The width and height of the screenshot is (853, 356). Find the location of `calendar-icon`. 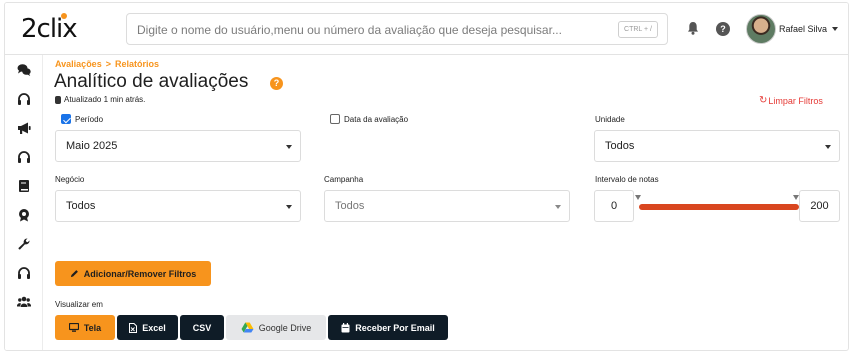

calendar-icon is located at coordinates (345, 327).